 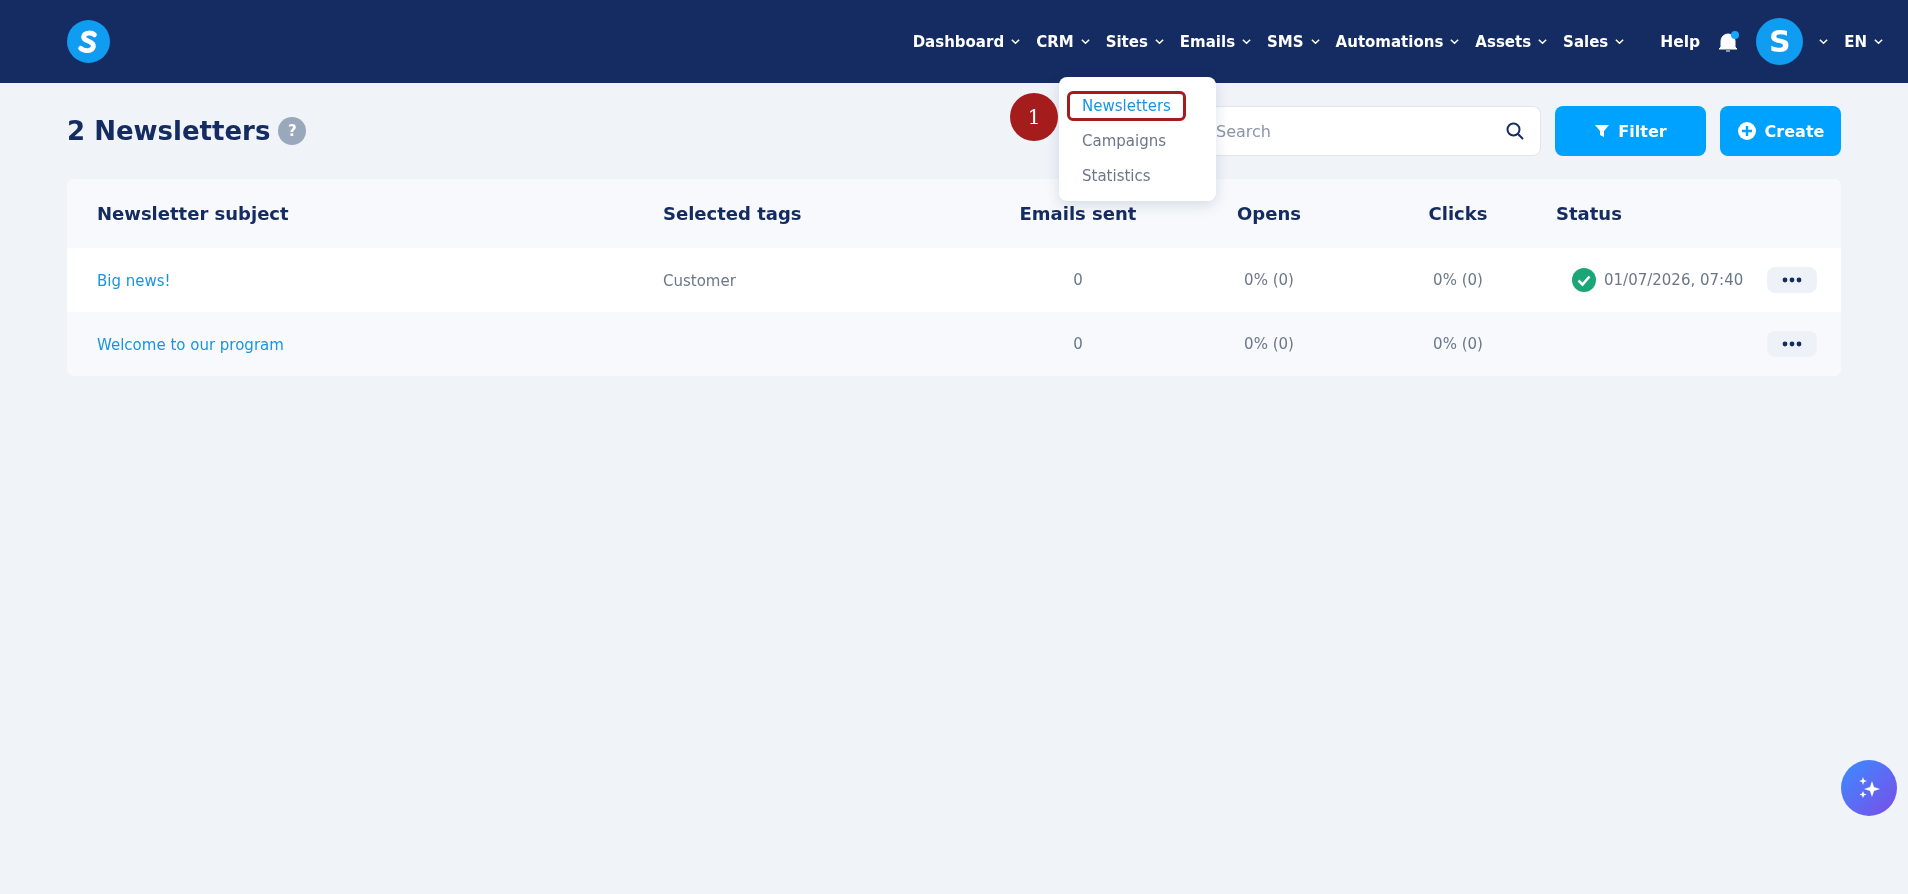 I want to click on page-title: 2 Newsletters, so click(x=169, y=131).